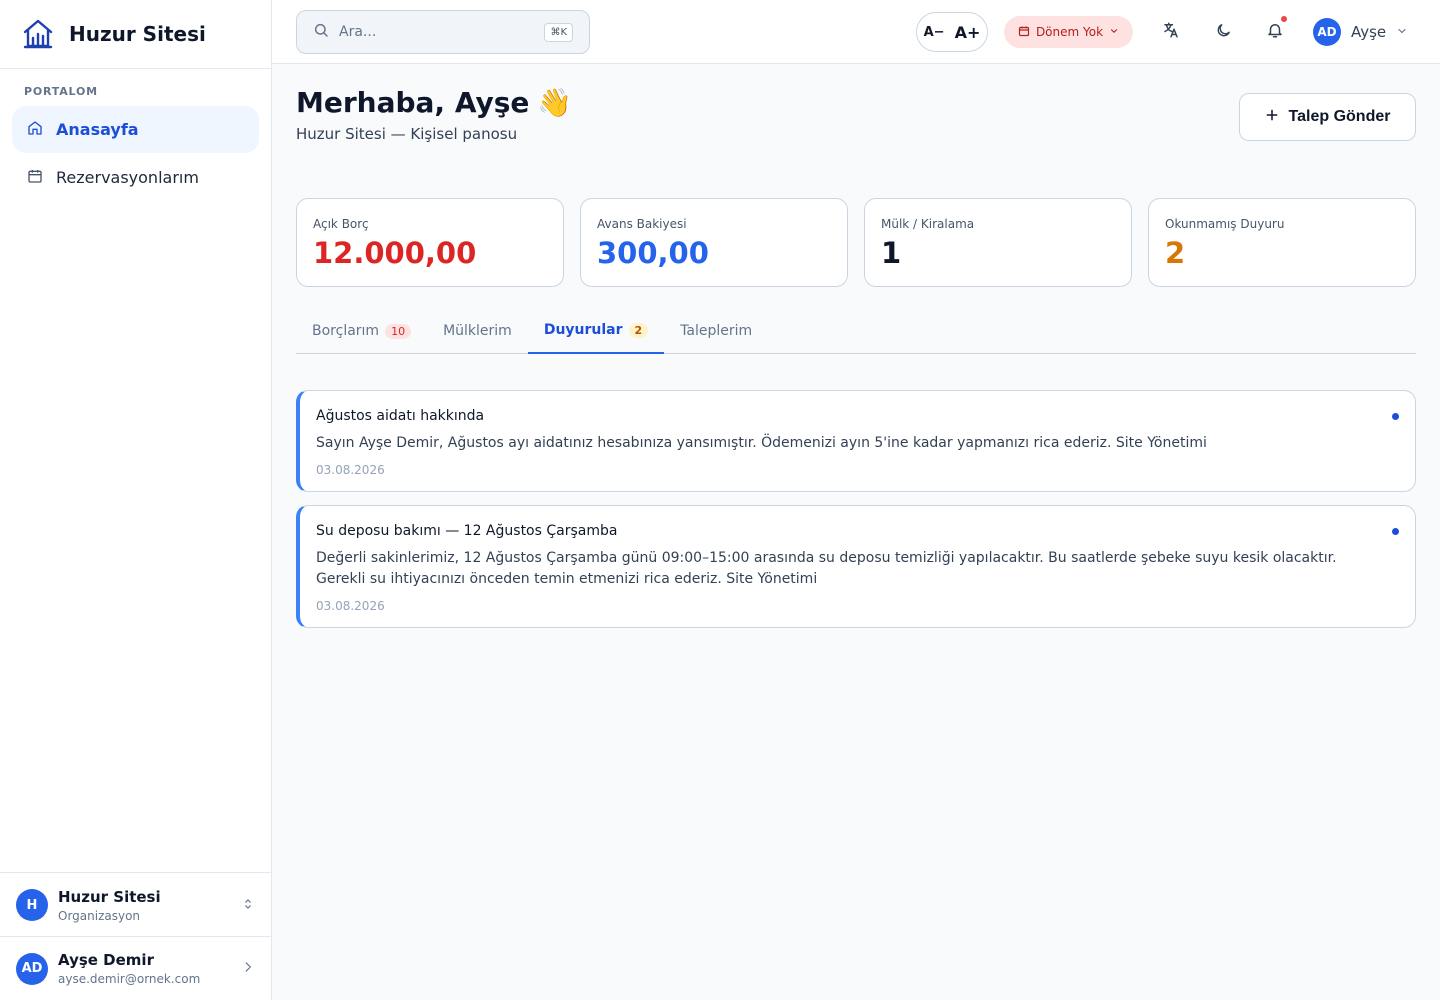 This screenshot has width=1440, height=1000. I want to click on stat-label: Avans Bakiyesi, so click(642, 224).